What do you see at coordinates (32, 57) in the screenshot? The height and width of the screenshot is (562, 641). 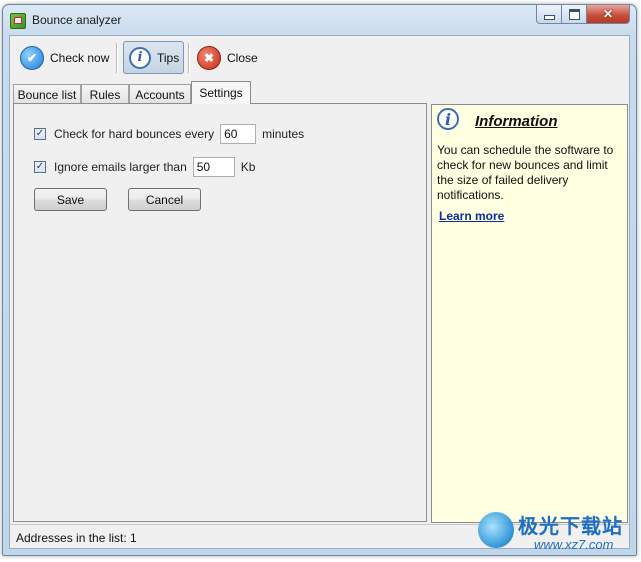 I see `check-icon: ✔` at bounding box center [32, 57].